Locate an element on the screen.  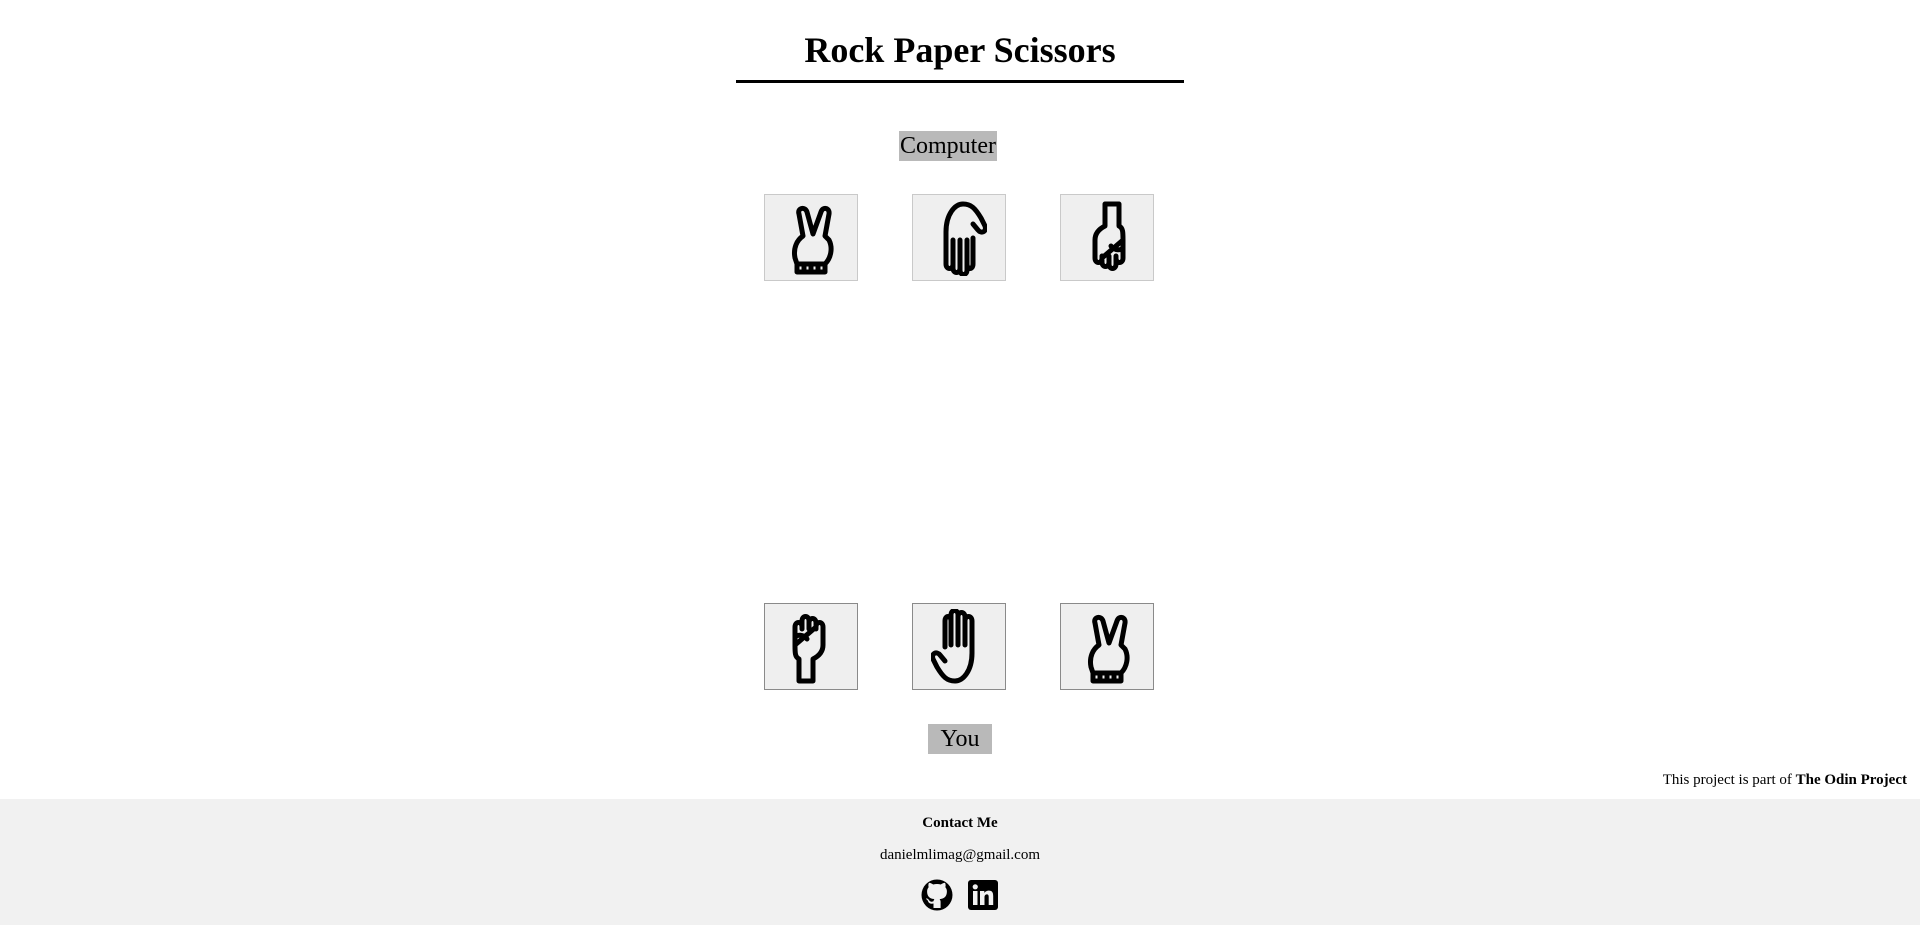
social-links is located at coordinates (960, 895).